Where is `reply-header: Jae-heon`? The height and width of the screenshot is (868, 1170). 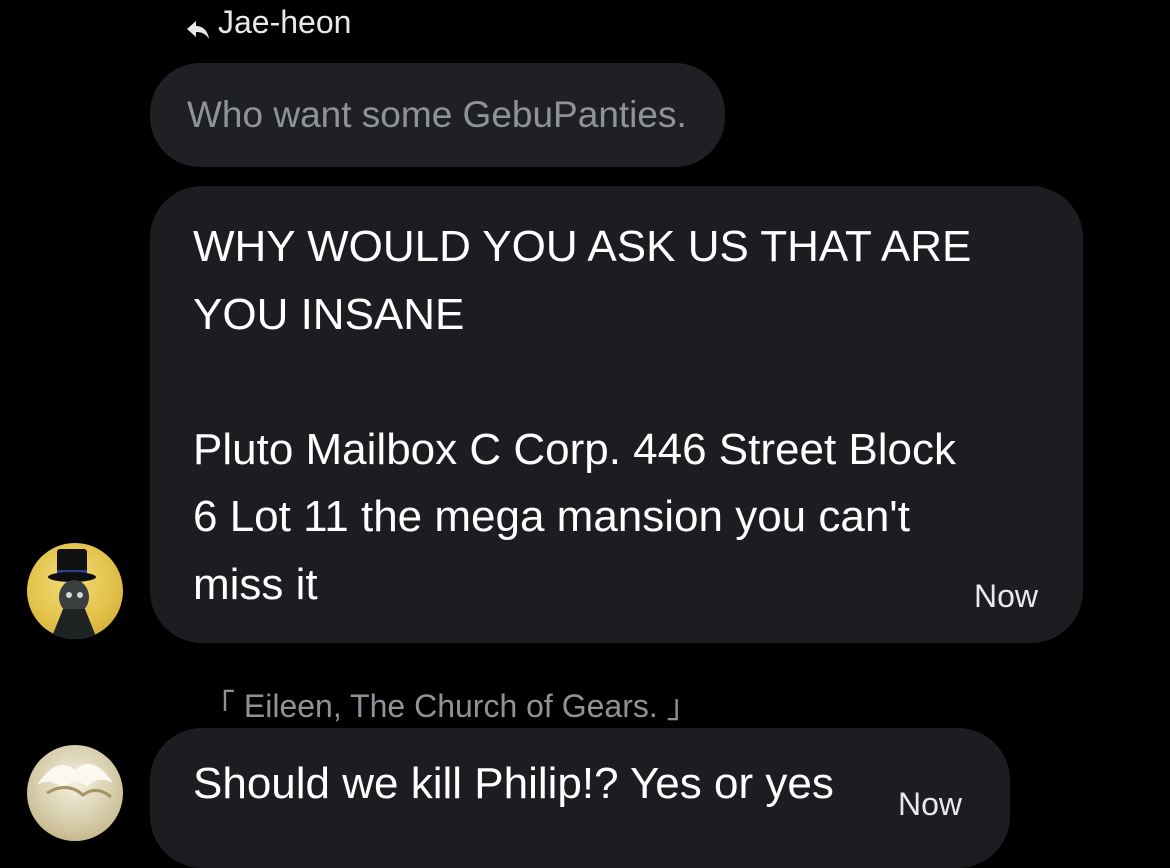
reply-header: Jae-heon is located at coordinates (268, 22).